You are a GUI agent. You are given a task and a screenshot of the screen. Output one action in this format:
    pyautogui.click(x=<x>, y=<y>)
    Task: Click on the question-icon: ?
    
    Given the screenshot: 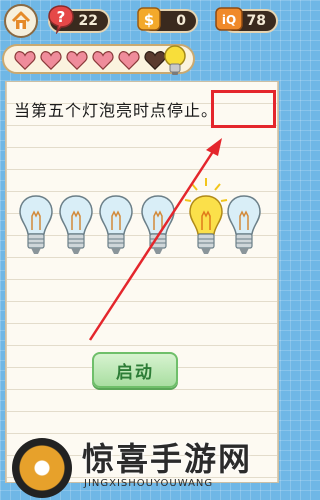 What is the action you would take?
    pyautogui.click(x=61, y=19)
    